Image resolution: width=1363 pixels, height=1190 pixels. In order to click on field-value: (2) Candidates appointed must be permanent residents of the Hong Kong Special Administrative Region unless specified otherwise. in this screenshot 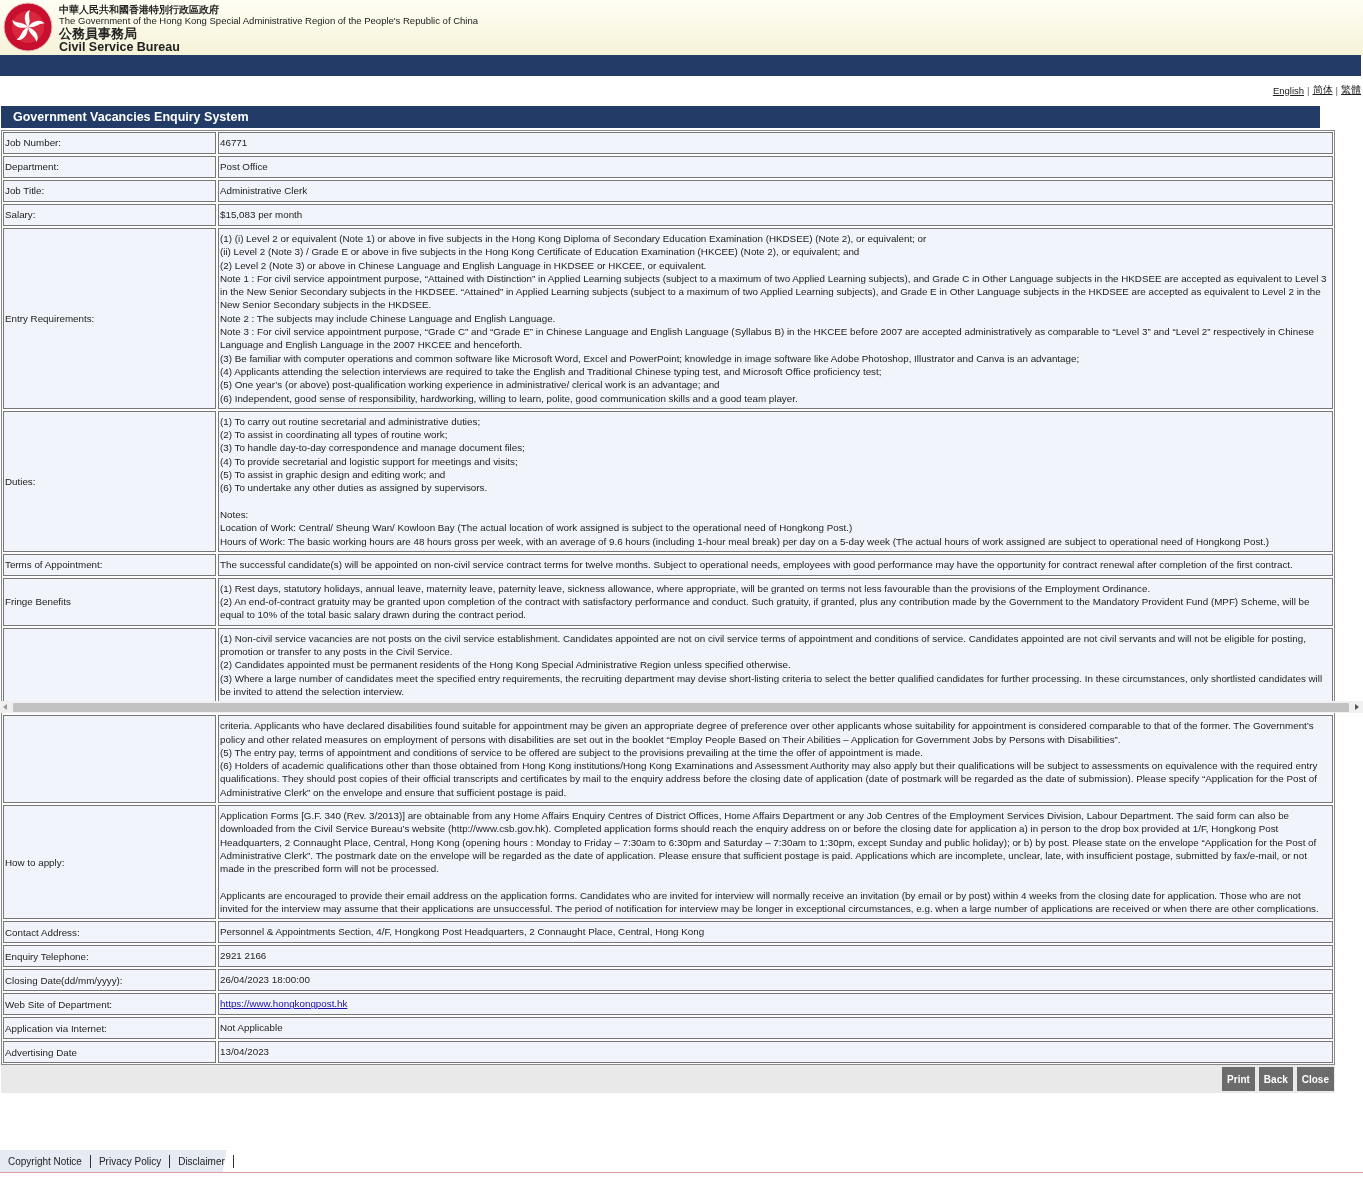, I will do `click(506, 665)`.